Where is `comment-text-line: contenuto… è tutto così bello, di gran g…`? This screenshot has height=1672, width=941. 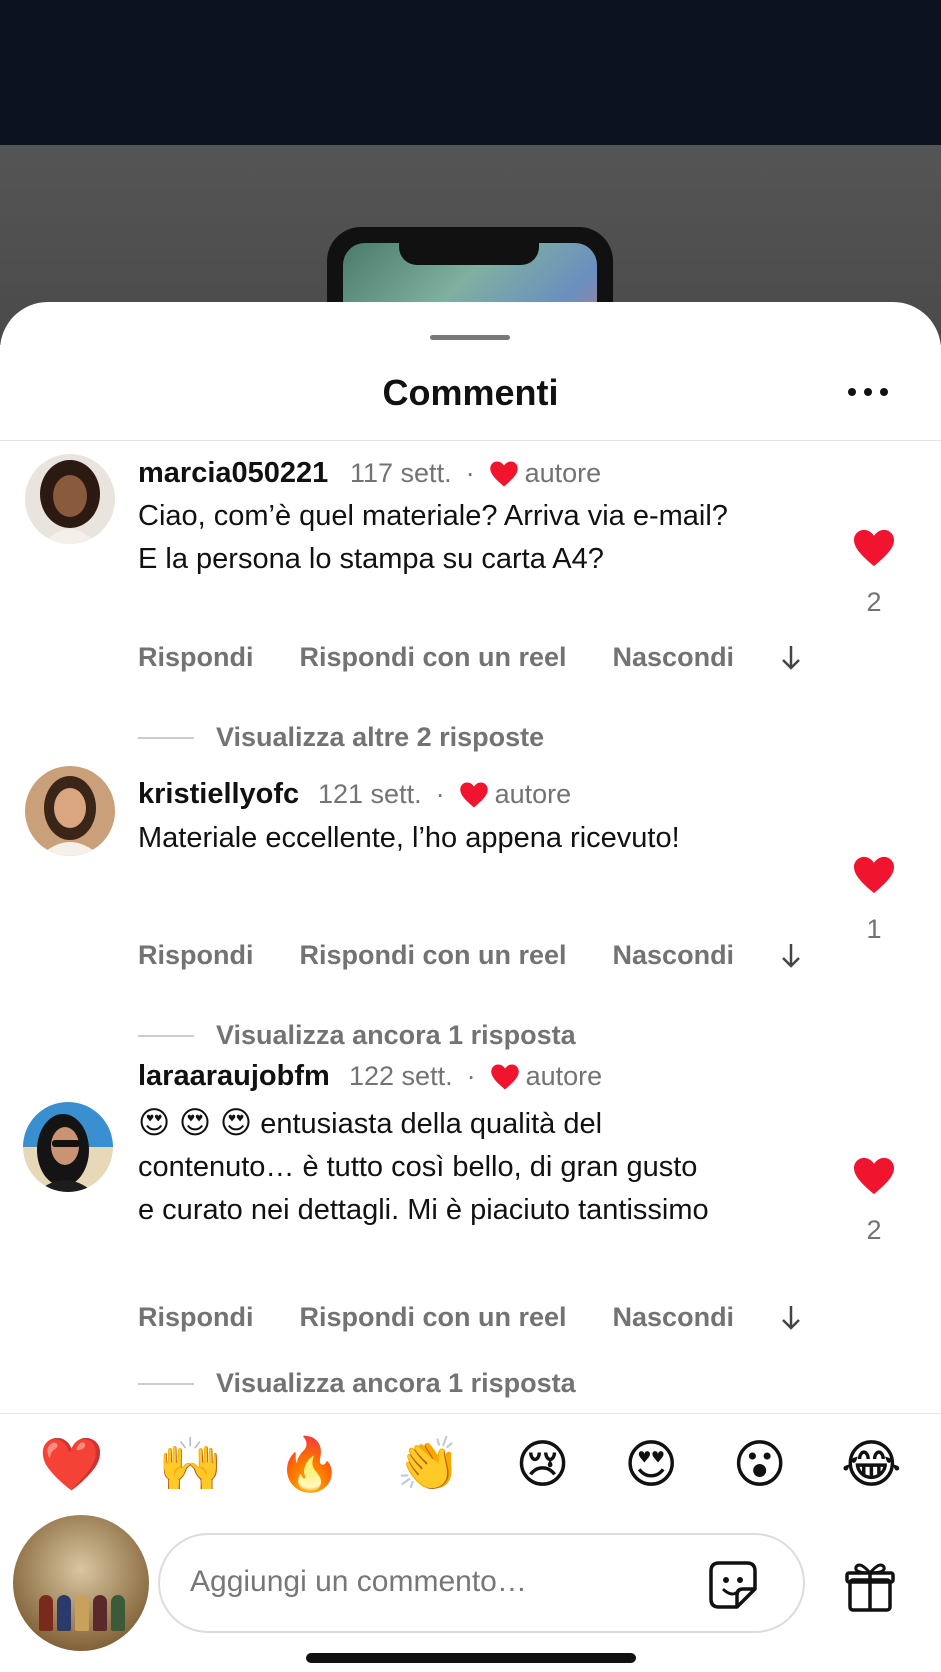 comment-text-line: contenuto… è tutto così bello, di gran g… is located at coordinates (418, 1167).